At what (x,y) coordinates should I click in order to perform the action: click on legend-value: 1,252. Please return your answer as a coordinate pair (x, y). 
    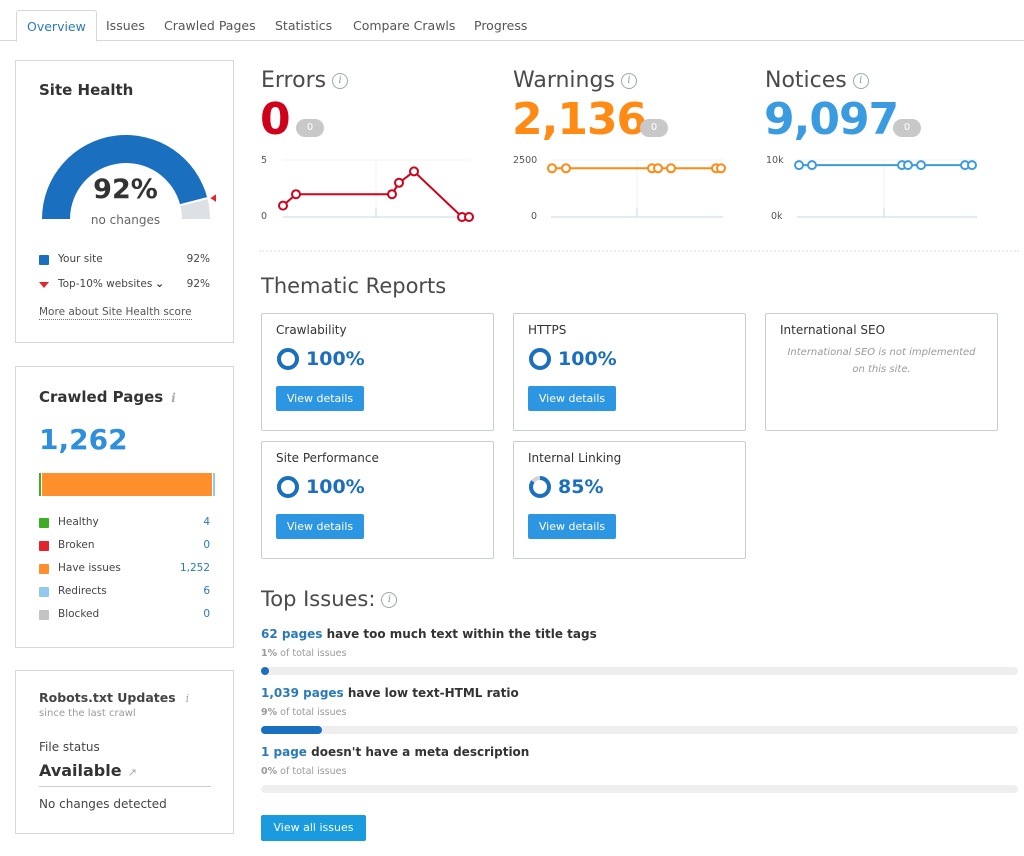
    Looking at the image, I should click on (195, 568).